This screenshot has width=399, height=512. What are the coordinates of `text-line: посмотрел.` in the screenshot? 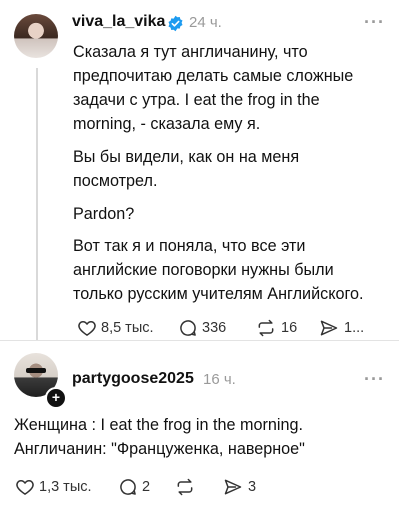 It's located at (115, 181).